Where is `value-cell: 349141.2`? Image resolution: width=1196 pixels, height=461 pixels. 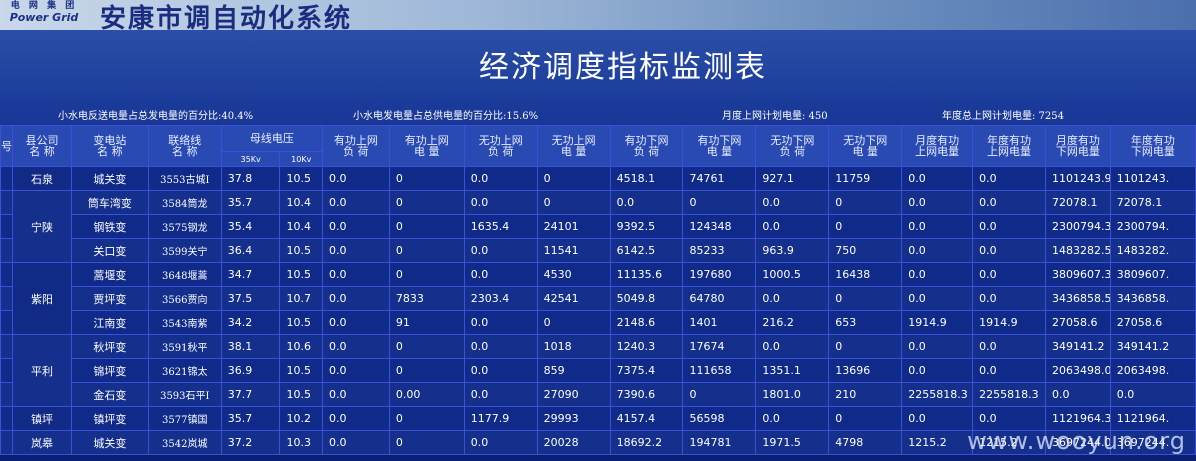
value-cell: 349141.2 is located at coordinates (1152, 346).